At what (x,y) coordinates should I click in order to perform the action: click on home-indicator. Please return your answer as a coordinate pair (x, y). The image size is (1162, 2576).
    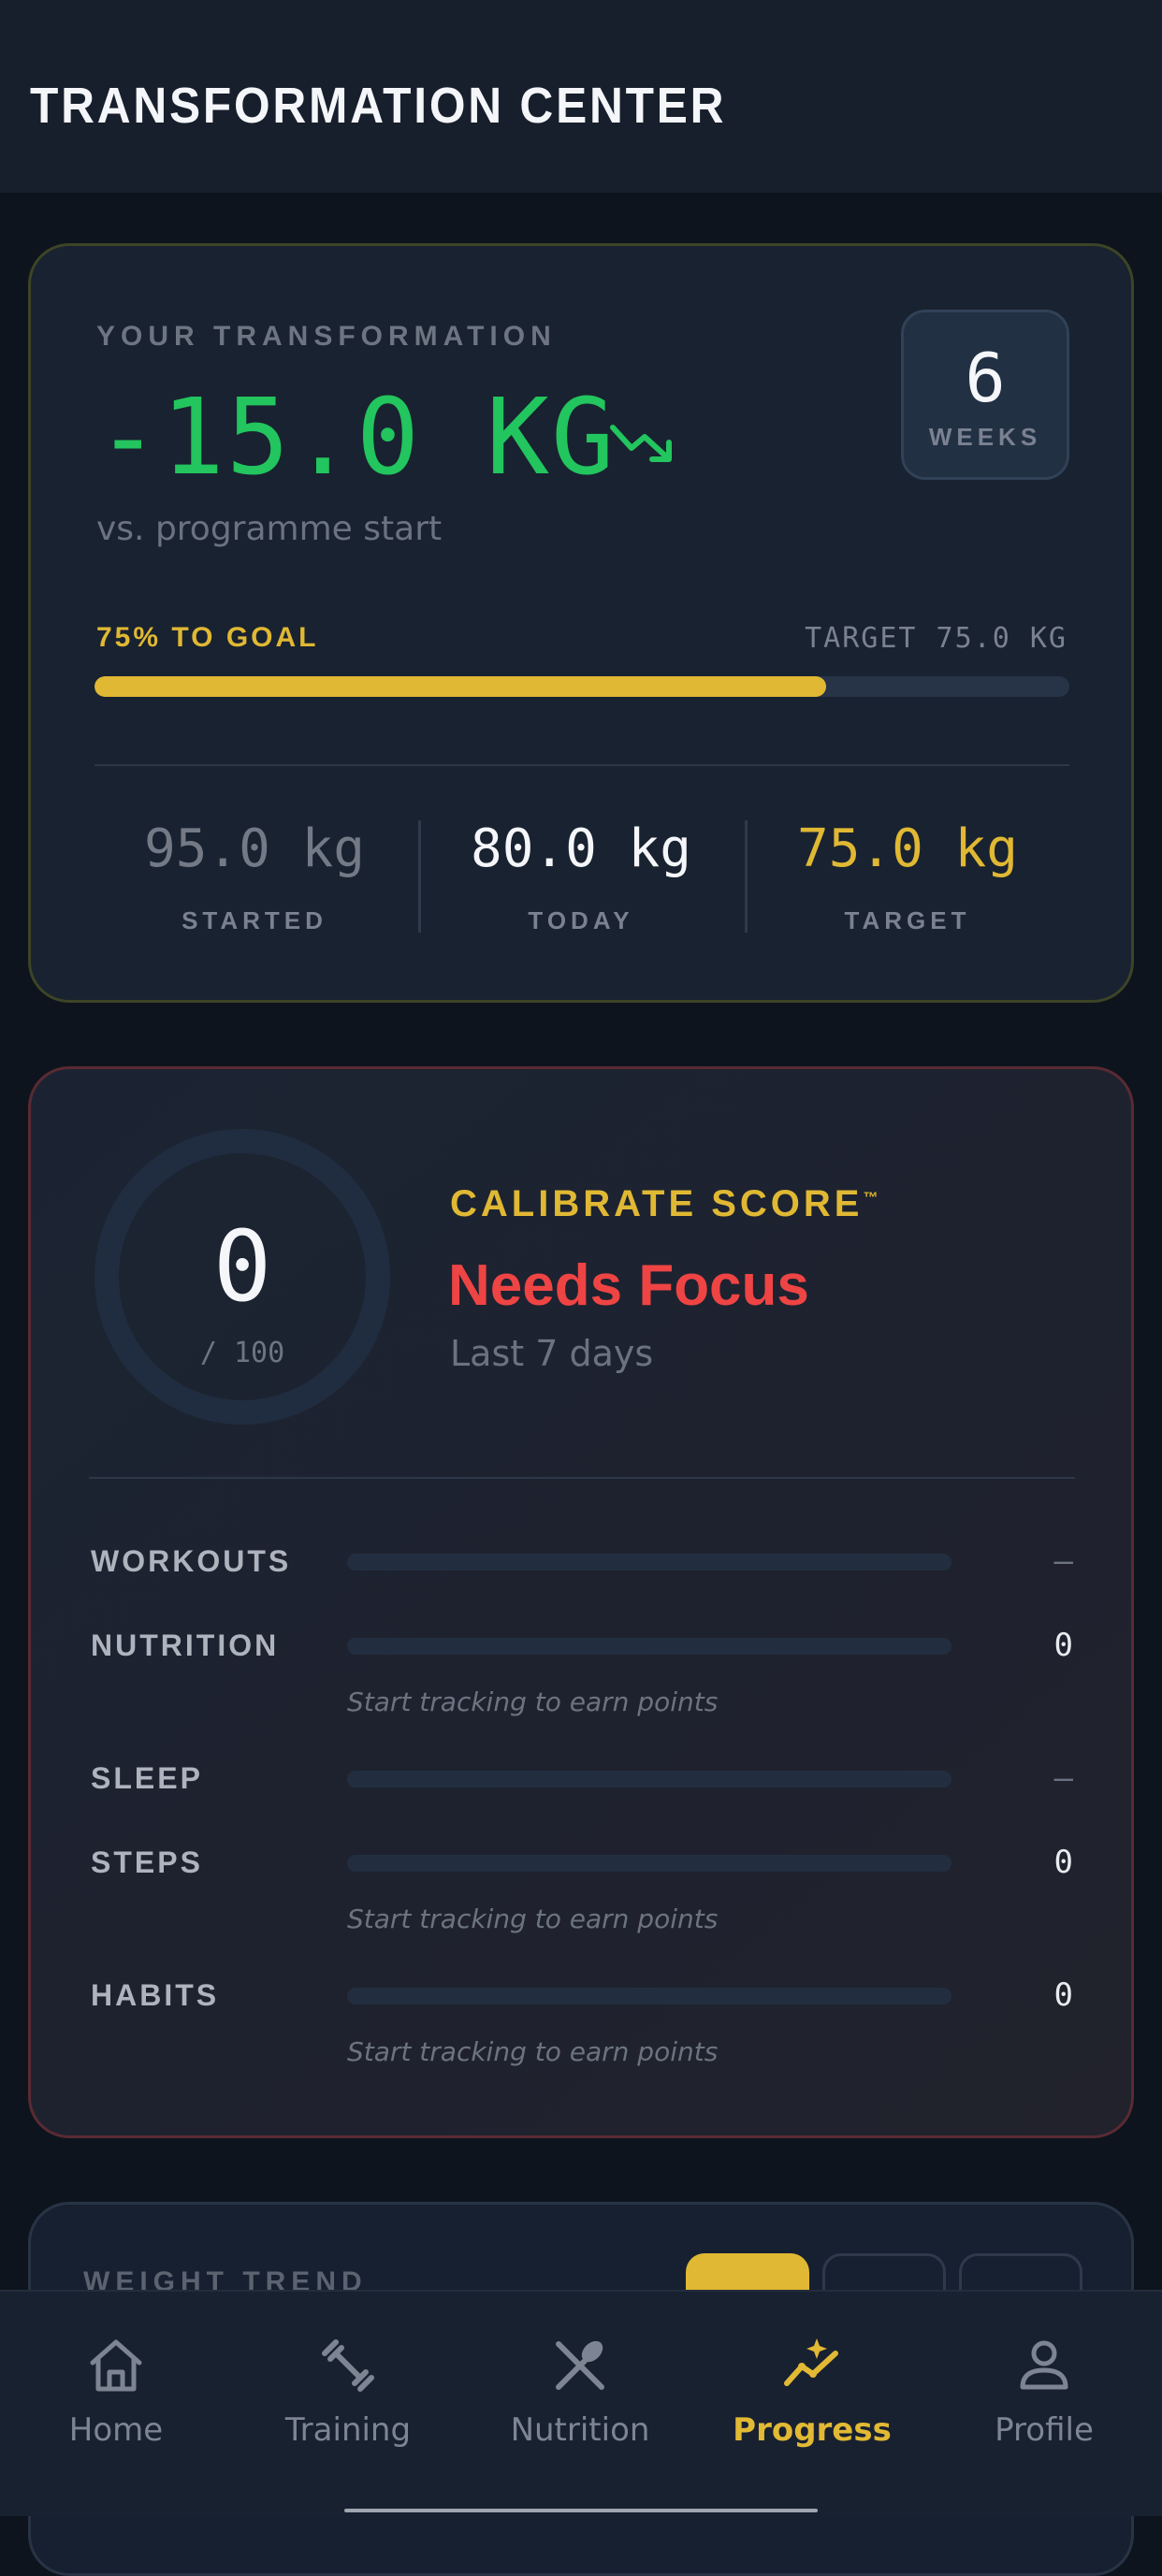
    Looking at the image, I should click on (581, 2510).